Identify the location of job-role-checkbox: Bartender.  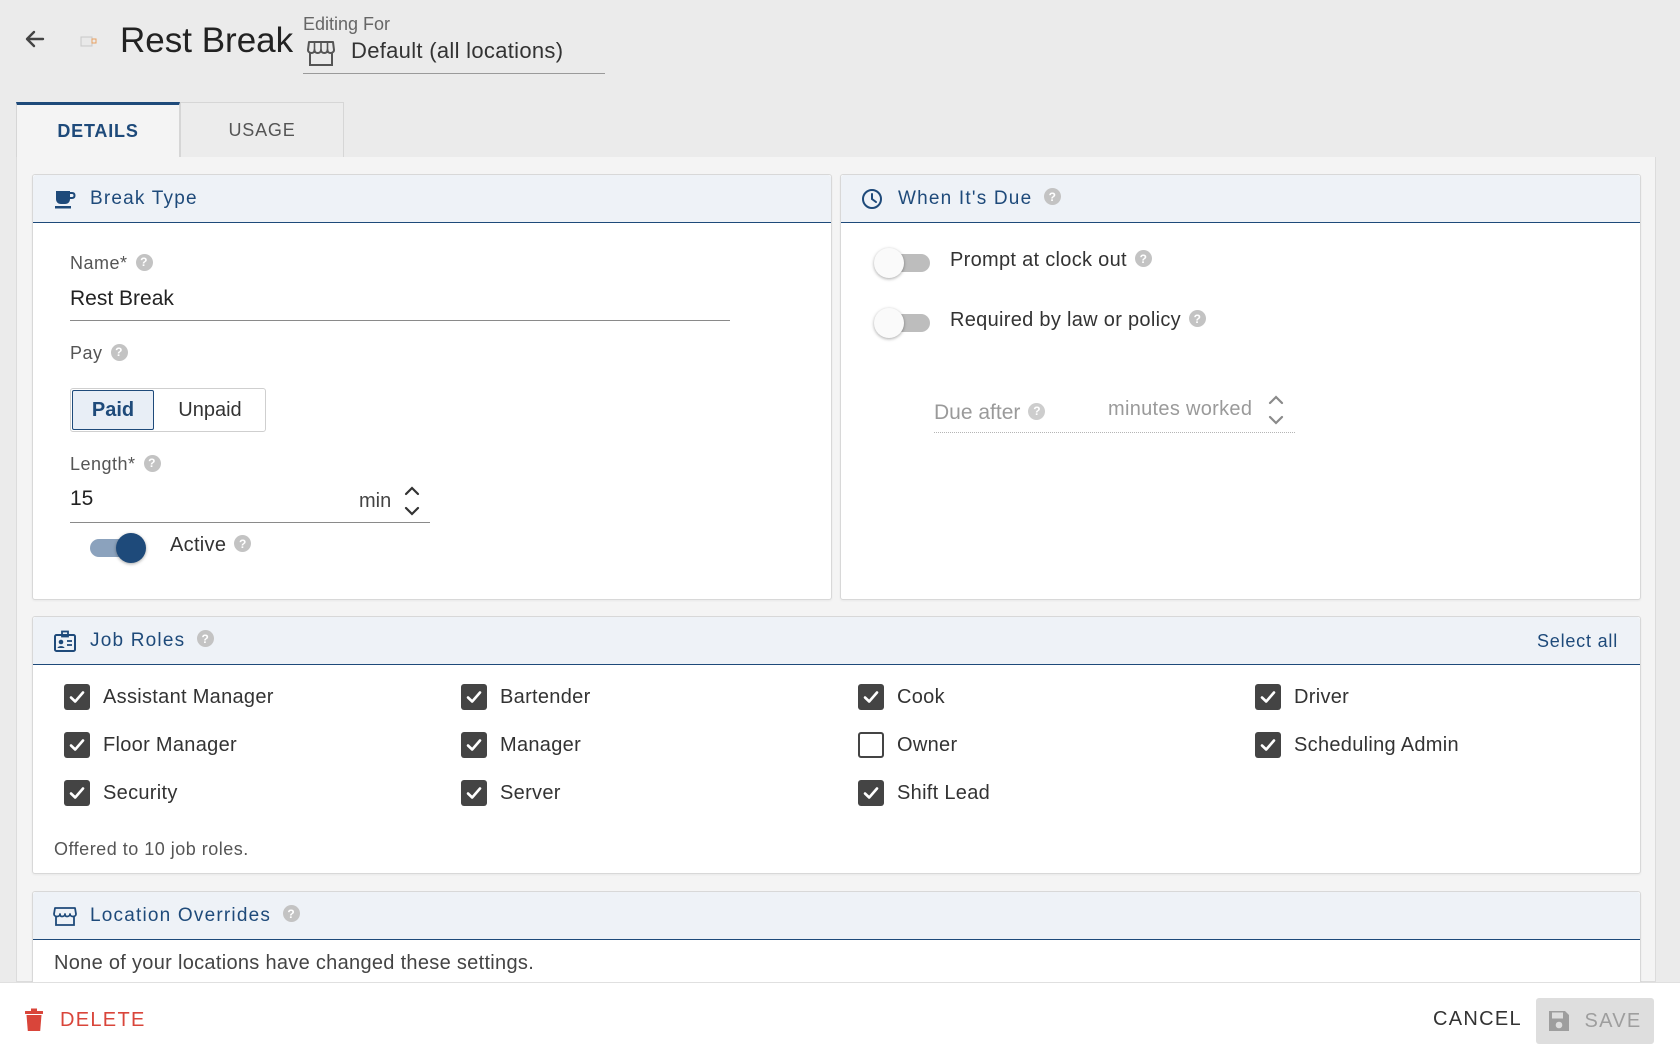
(526, 697).